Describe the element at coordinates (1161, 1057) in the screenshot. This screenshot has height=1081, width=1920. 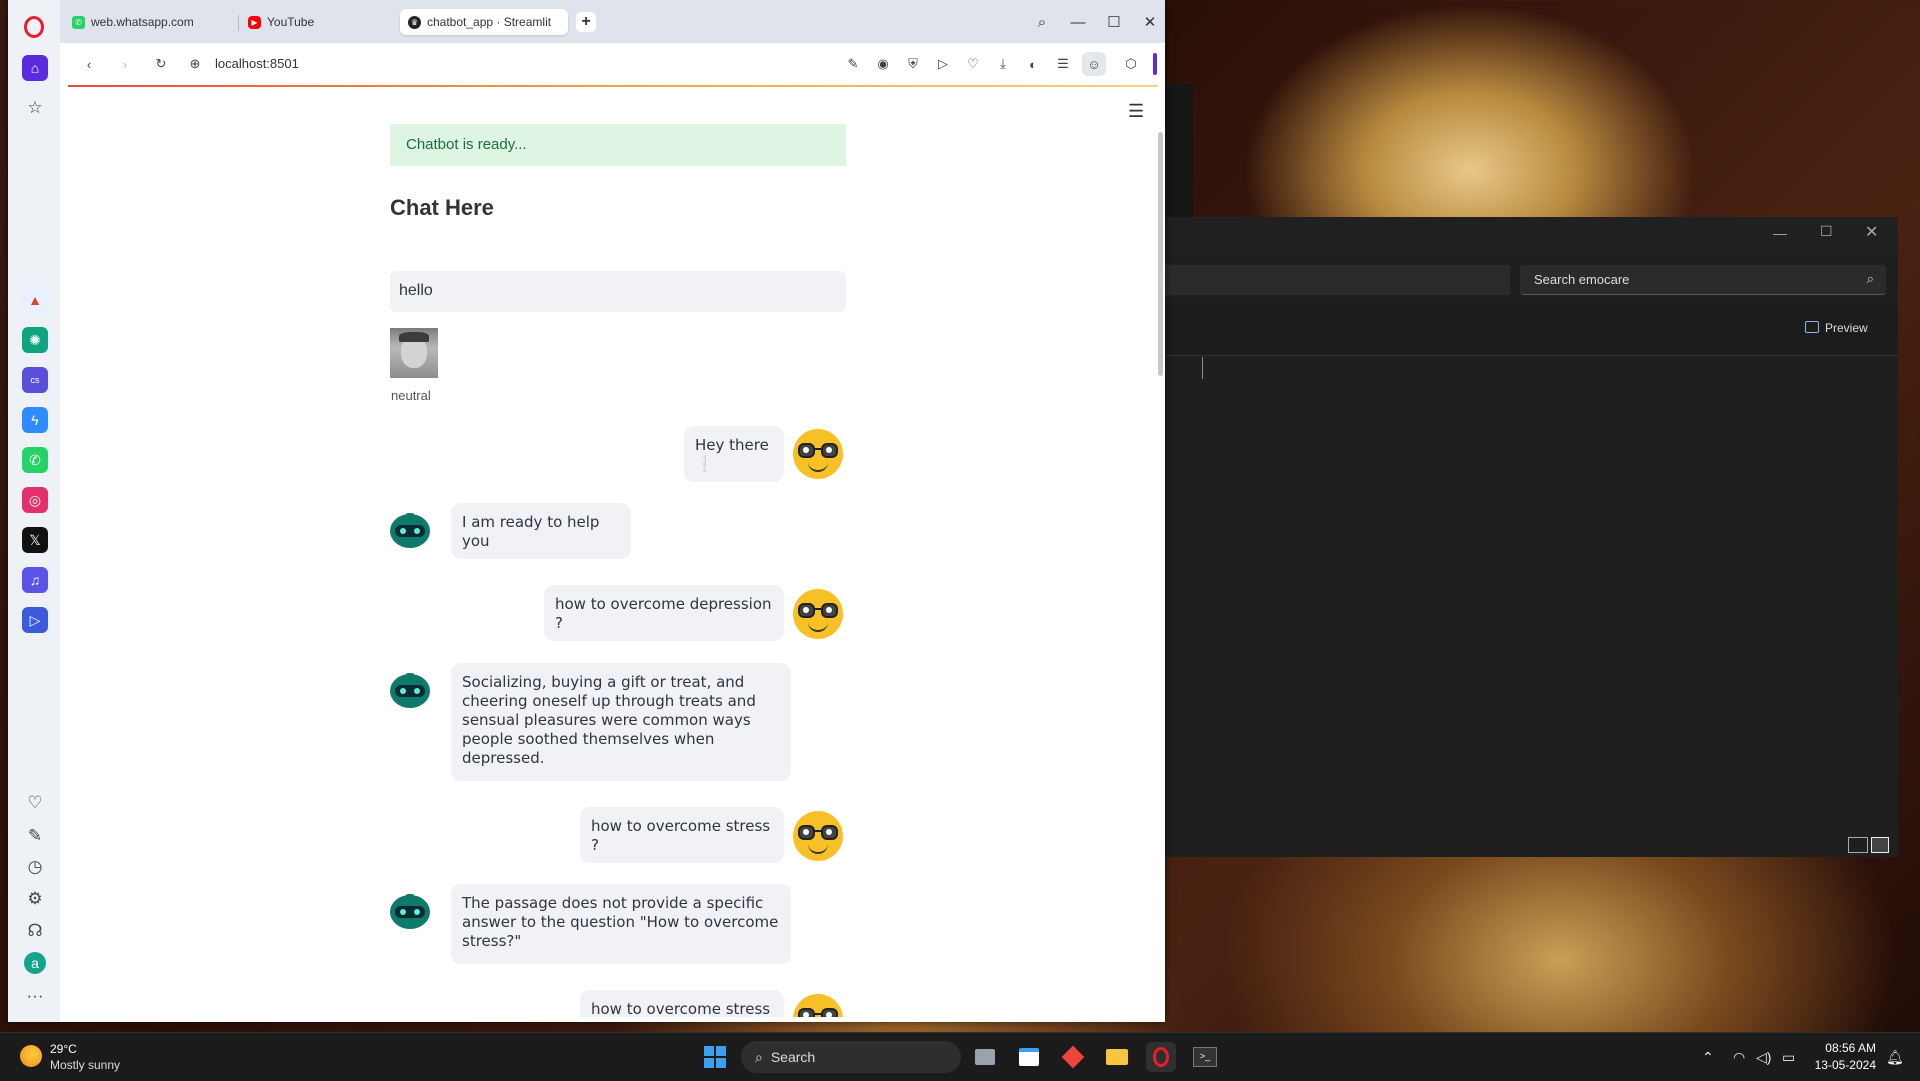
I see `opera-taskbar-icon` at that location.